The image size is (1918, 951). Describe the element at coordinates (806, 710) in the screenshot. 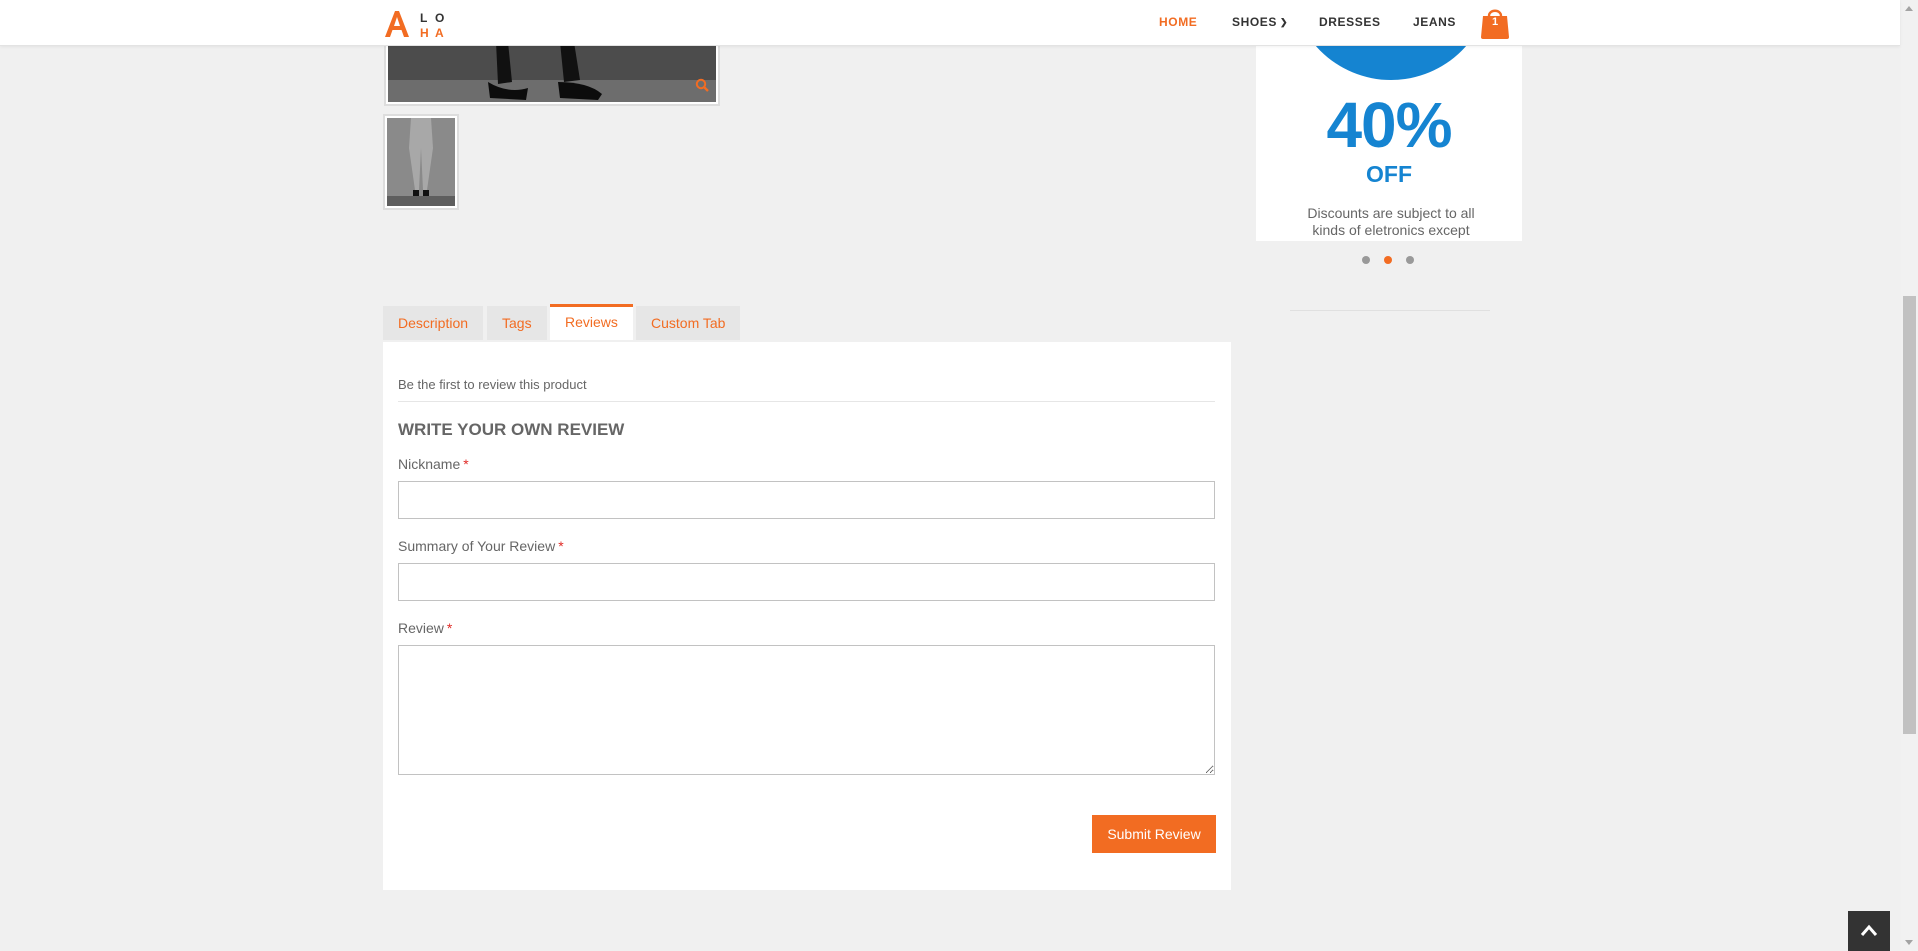

I see `review-textarea` at that location.